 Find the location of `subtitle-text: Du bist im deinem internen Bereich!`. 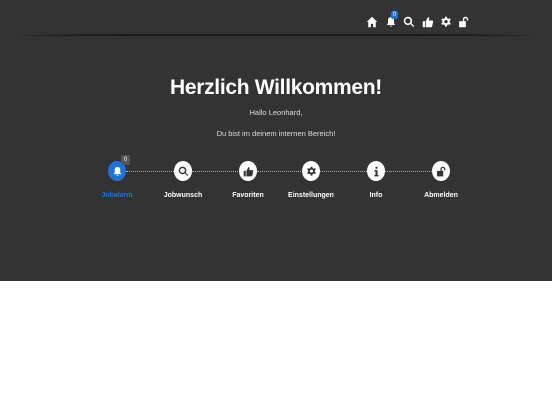

subtitle-text: Du bist im deinem internen Bereich! is located at coordinates (276, 133).